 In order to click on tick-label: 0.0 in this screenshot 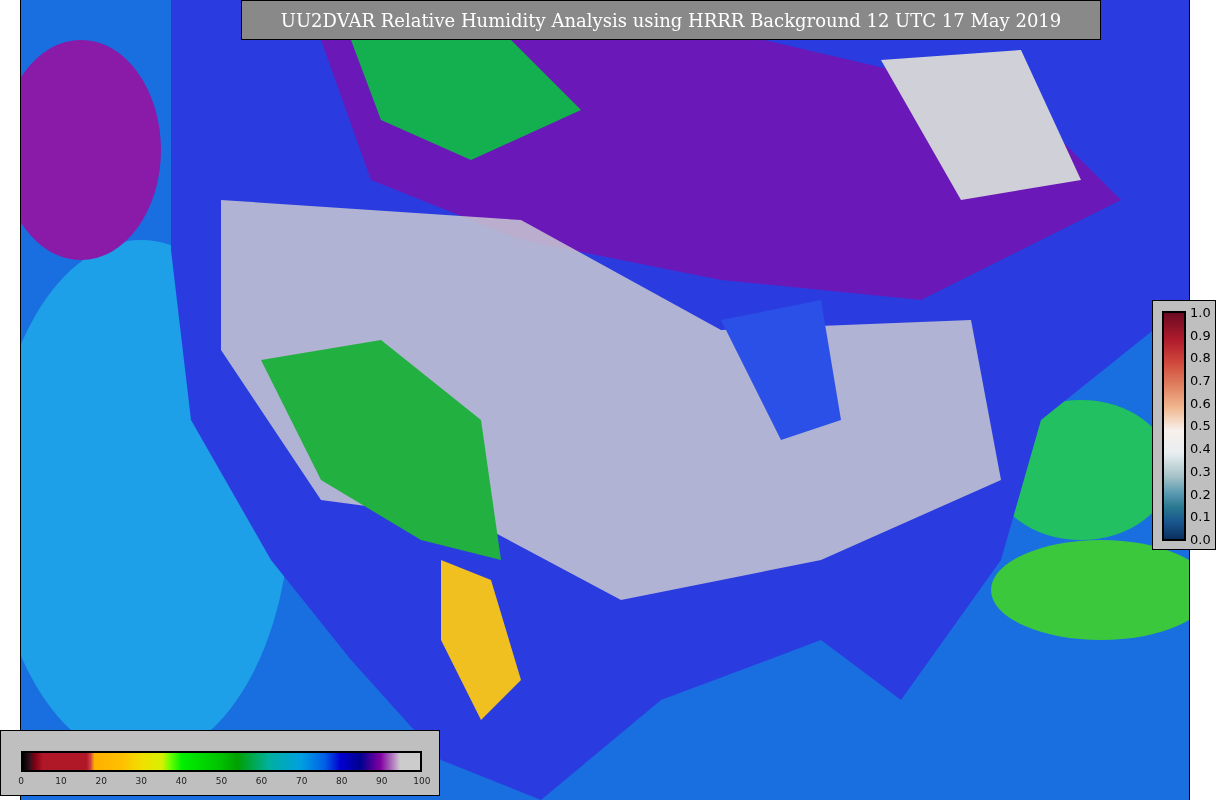, I will do `click(1200, 539)`.